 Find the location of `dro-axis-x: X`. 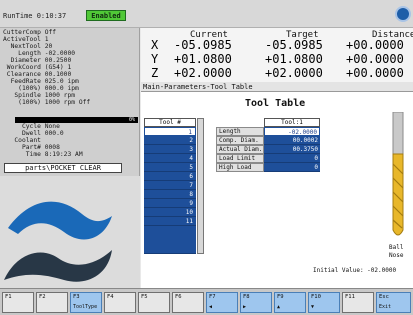

dro-axis-x: X is located at coordinates (155, 45).